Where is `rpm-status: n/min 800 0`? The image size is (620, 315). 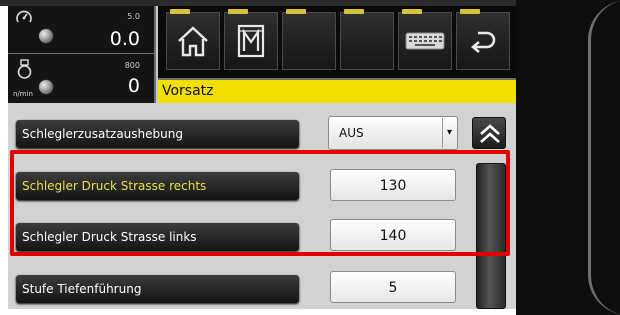
rpm-status: n/min 800 0 is located at coordinates (81, 79).